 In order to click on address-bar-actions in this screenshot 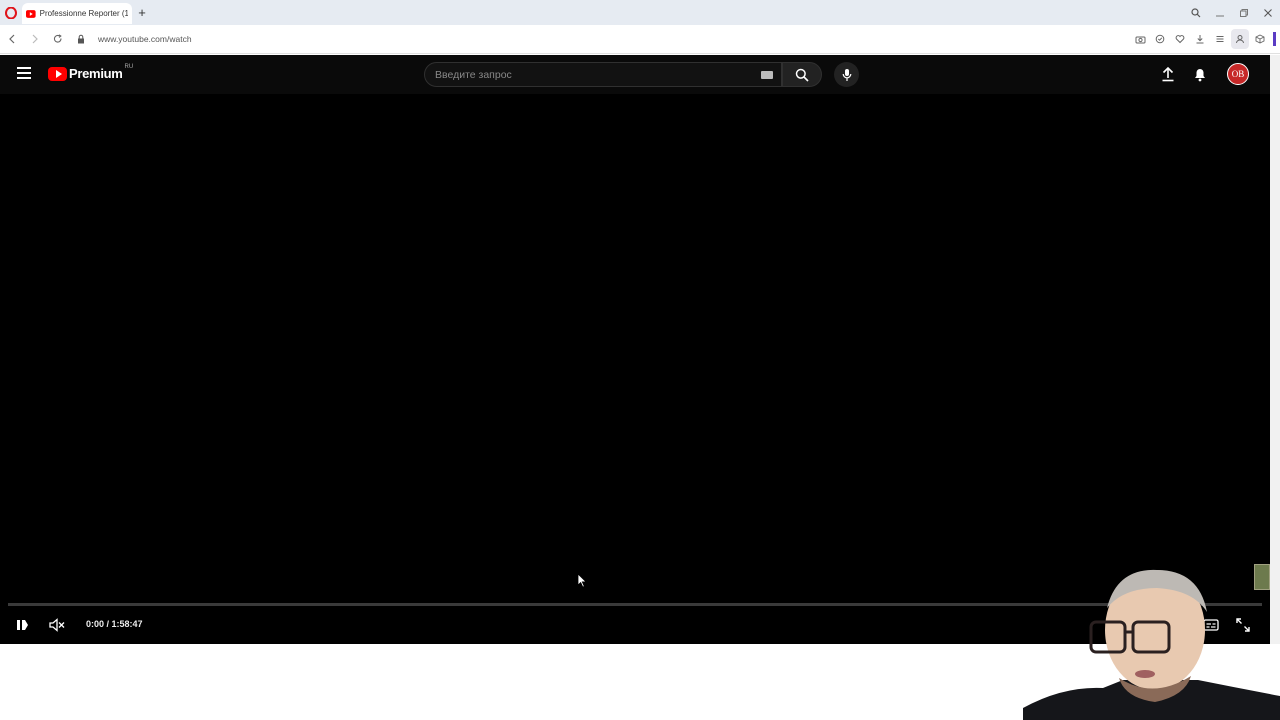, I will do `click(1203, 39)`.